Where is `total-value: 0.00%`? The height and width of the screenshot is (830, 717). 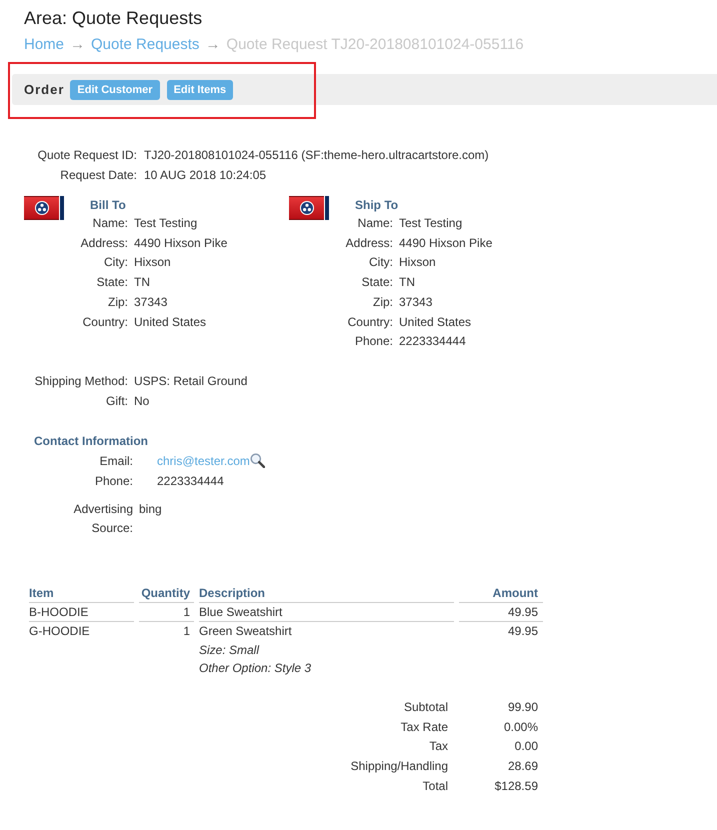 total-value: 0.00% is located at coordinates (520, 727).